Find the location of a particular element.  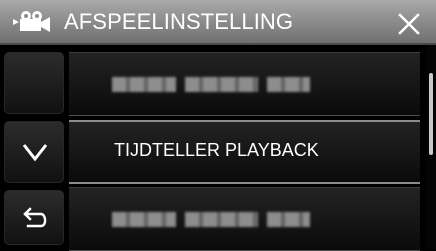

navigation-panel is located at coordinates (34, 147).